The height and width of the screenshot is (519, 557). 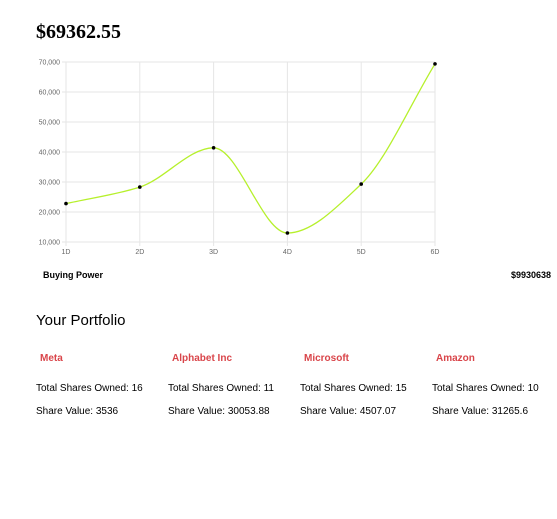 What do you see at coordinates (236, 359) in the screenshot?
I see `holding-name: Alphabet Inc` at bounding box center [236, 359].